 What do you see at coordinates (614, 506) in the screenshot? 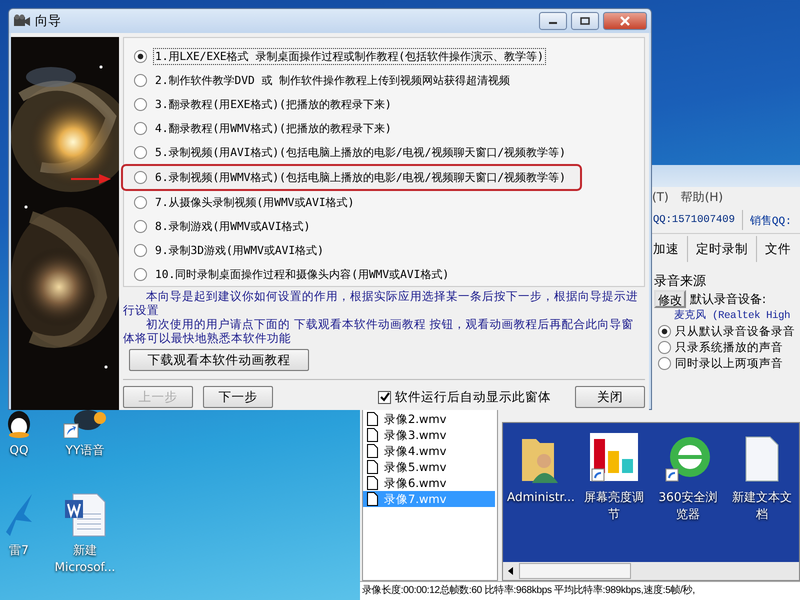
I see `desktop-icon-label: 屏幕亮度调节` at bounding box center [614, 506].